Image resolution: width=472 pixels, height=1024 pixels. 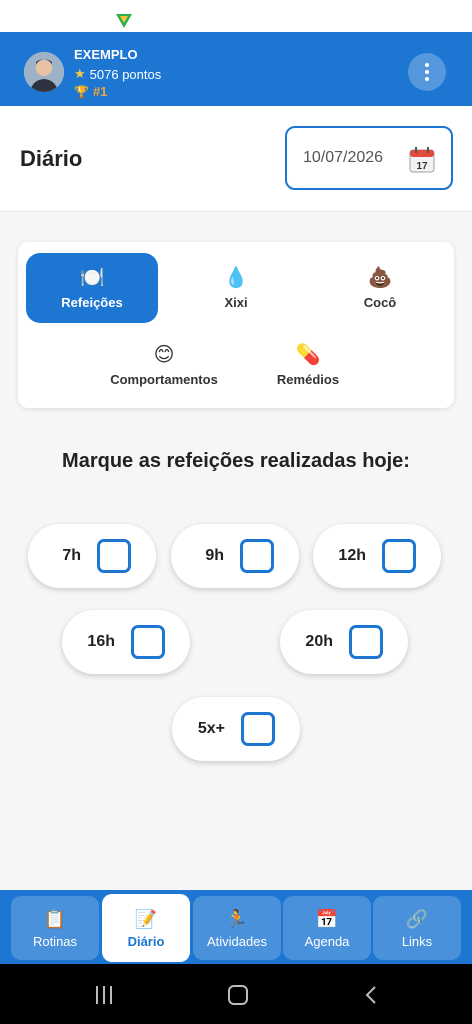 What do you see at coordinates (164, 379) in the screenshot?
I see `category-label: Comportamentos` at bounding box center [164, 379].